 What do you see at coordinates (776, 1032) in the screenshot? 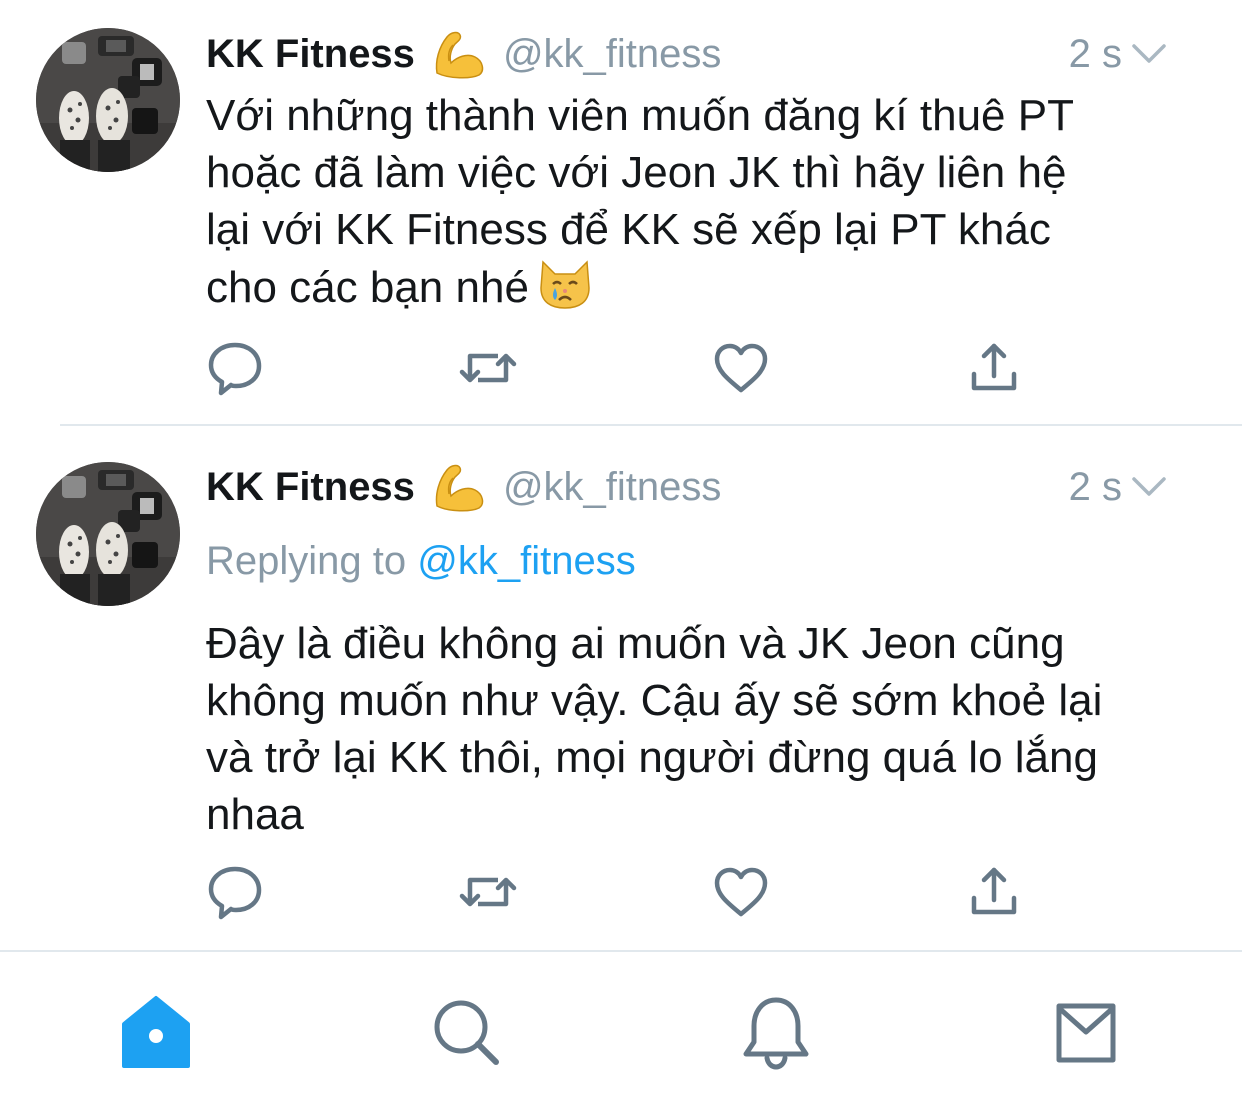
I see `notifications-icon` at bounding box center [776, 1032].